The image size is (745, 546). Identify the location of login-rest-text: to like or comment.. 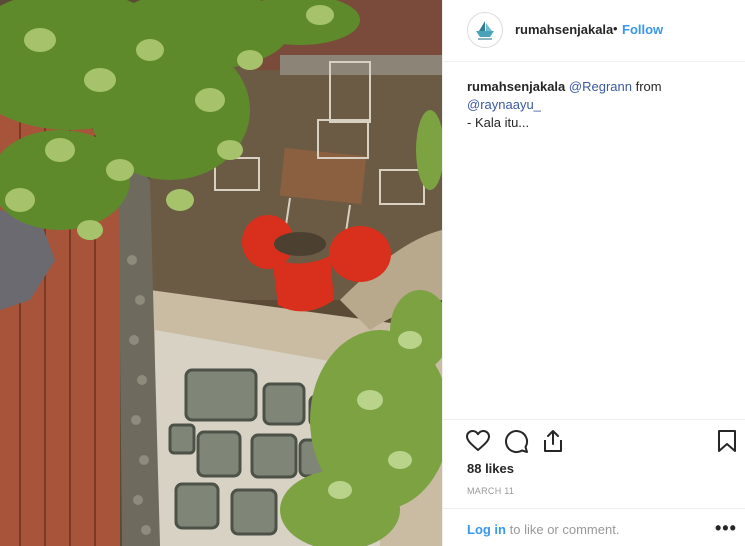
(564, 529).